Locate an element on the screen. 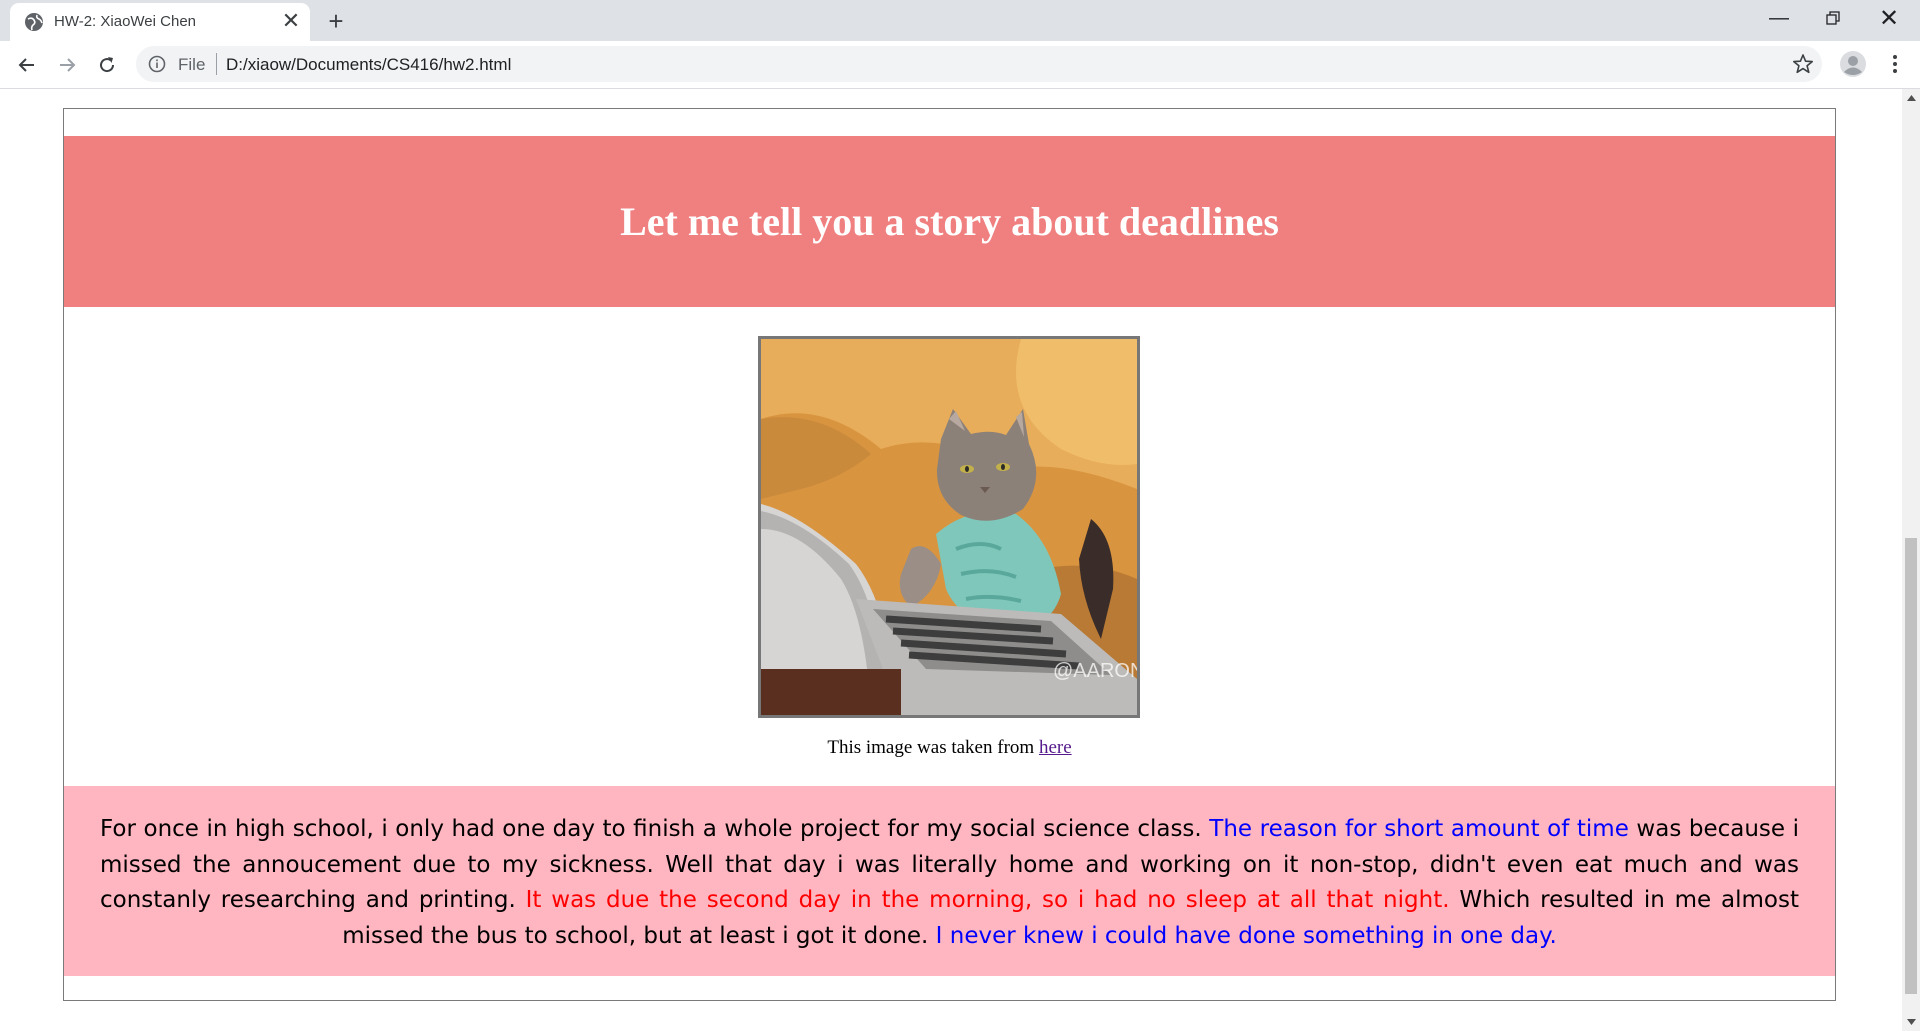  scroll-down-button is located at coordinates (1911, 1022).